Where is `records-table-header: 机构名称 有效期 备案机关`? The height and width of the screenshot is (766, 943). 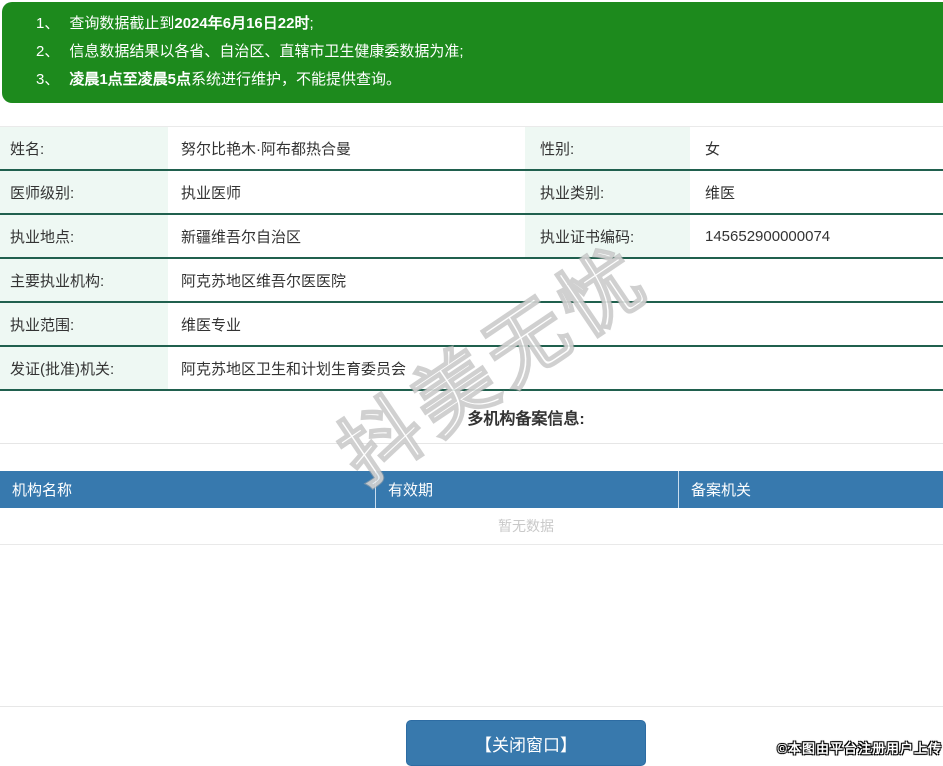
records-table-header: 机构名称 有效期 备案机关 is located at coordinates (471, 489).